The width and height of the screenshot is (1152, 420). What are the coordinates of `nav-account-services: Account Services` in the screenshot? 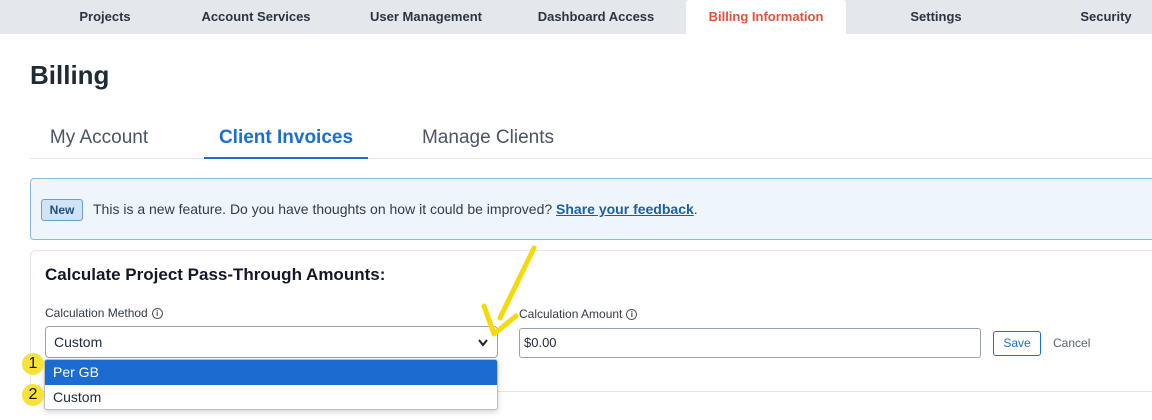 It's located at (256, 17).